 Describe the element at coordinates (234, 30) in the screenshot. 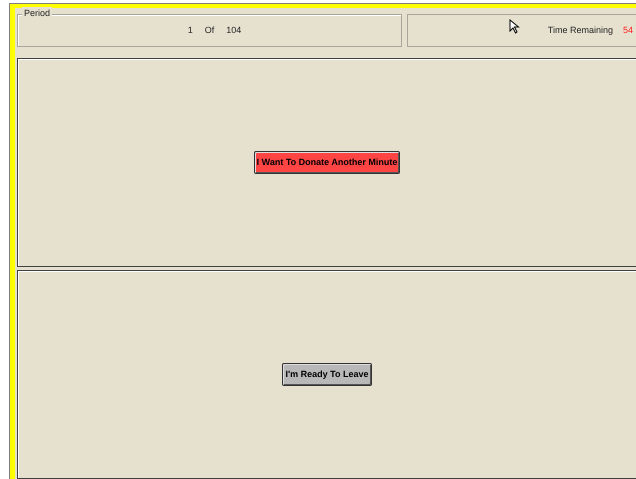

I see `period-total: 104` at that location.